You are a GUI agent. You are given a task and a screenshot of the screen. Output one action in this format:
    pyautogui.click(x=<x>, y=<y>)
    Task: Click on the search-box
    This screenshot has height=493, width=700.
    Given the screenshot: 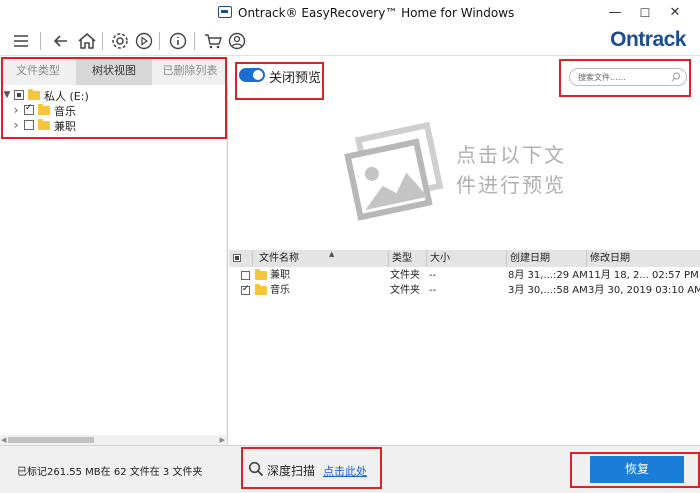 What is the action you would take?
    pyautogui.click(x=628, y=77)
    